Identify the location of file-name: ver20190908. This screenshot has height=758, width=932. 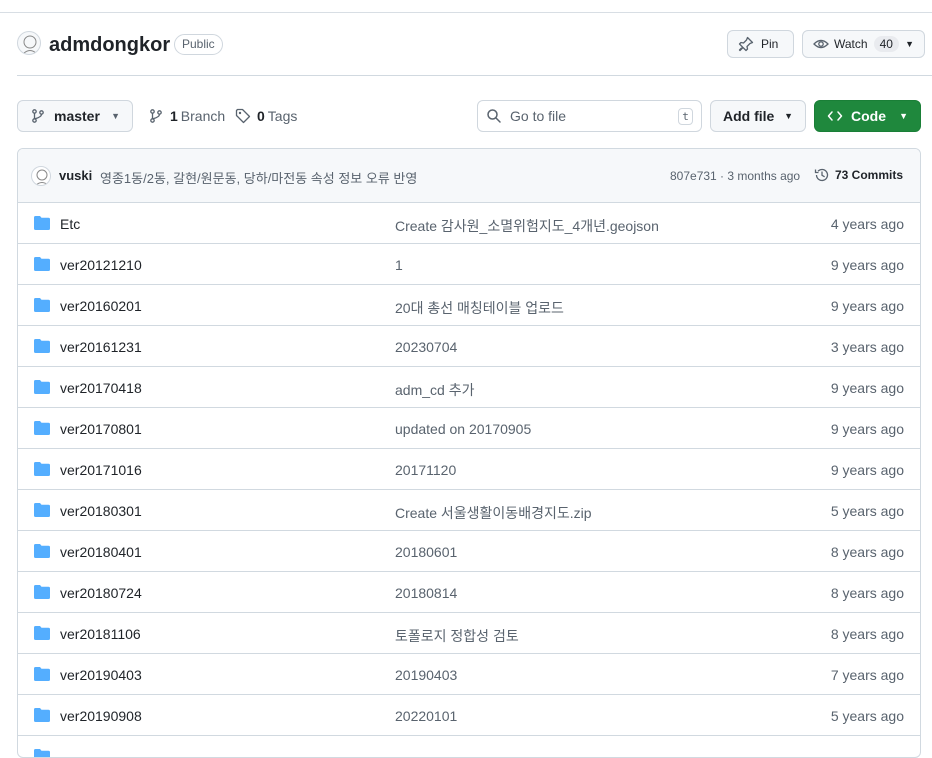
(101, 716).